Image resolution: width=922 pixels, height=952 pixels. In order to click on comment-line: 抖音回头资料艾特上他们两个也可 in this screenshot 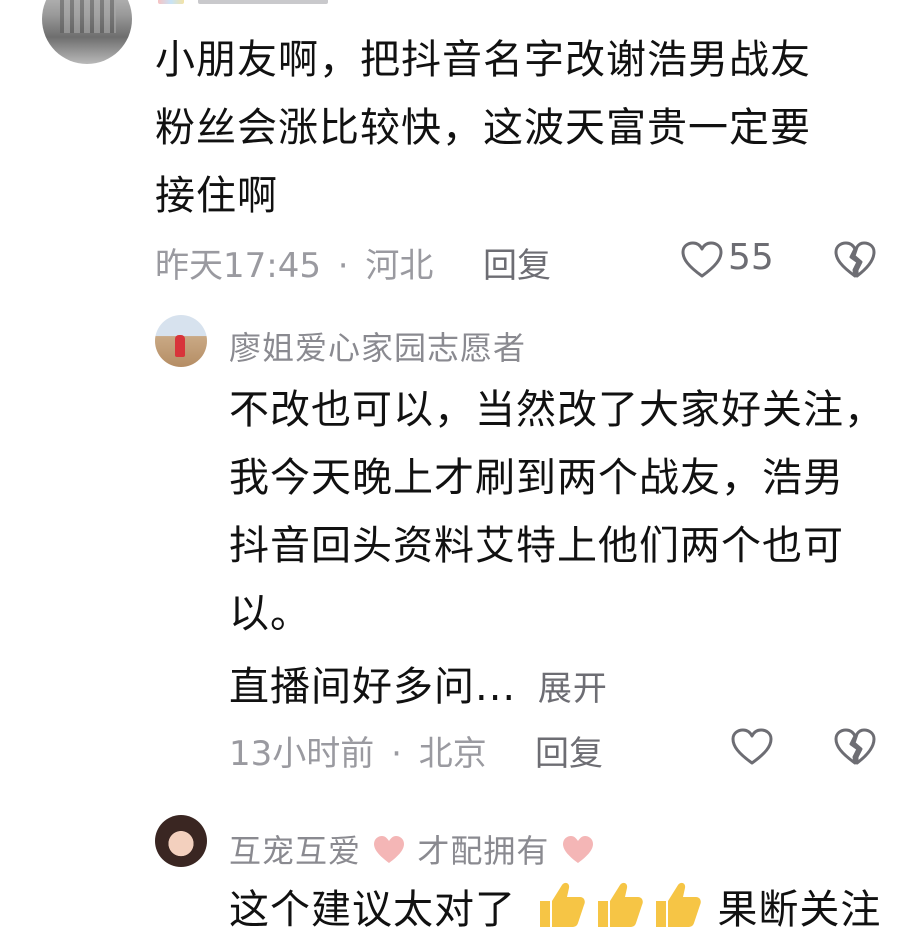, I will do `click(536, 546)`.